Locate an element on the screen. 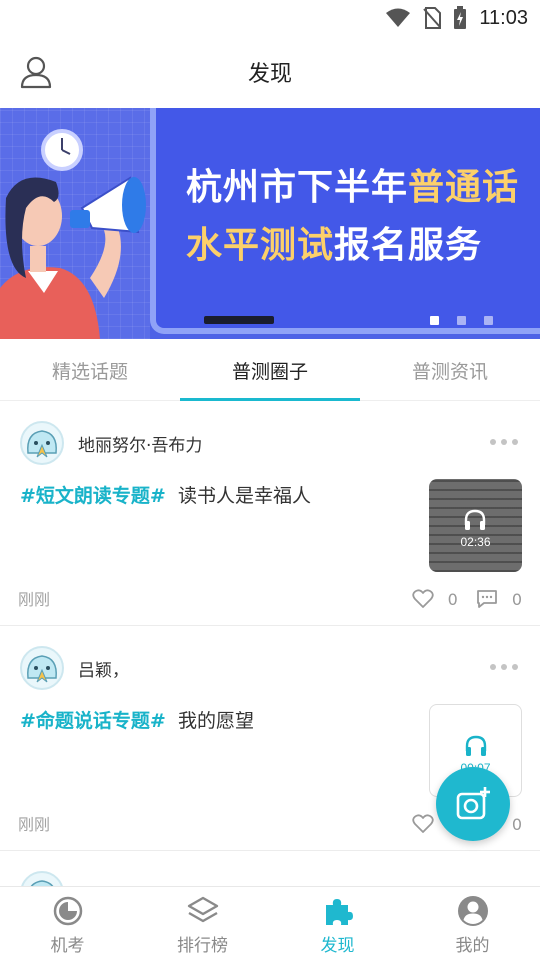 Image resolution: width=540 pixels, height=960 pixels. tab-test-news: 普测资讯 is located at coordinates (450, 370).